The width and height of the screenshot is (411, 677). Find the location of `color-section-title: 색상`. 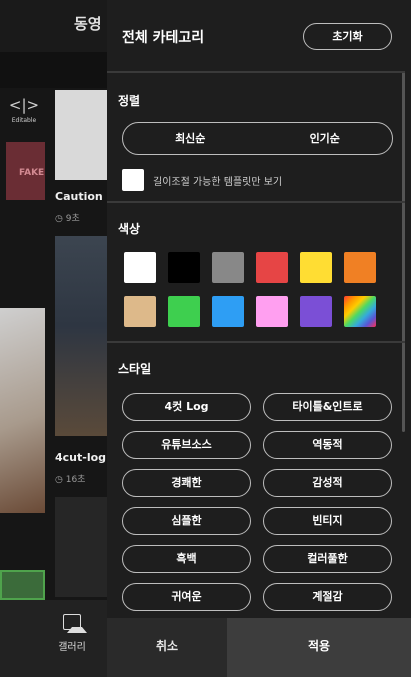

color-section-title: 색상 is located at coordinates (129, 229).